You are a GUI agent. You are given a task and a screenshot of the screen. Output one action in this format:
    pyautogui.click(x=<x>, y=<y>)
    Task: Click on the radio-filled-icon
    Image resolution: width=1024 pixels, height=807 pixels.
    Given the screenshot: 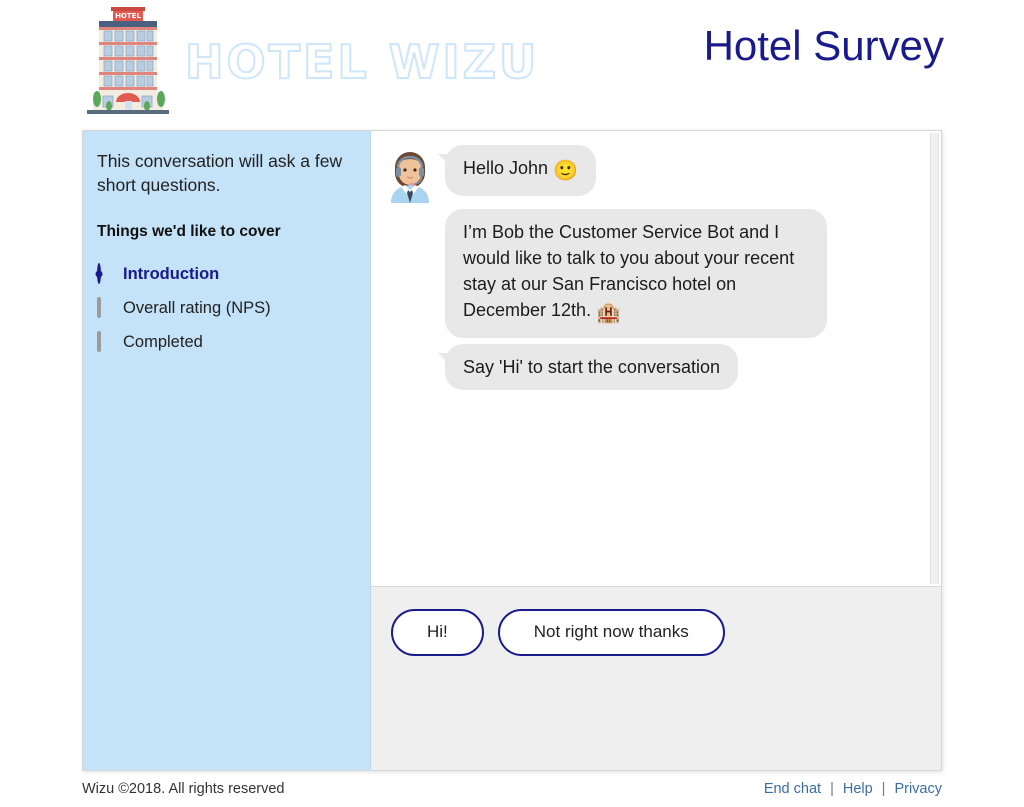 What is the action you would take?
    pyautogui.click(x=106, y=274)
    